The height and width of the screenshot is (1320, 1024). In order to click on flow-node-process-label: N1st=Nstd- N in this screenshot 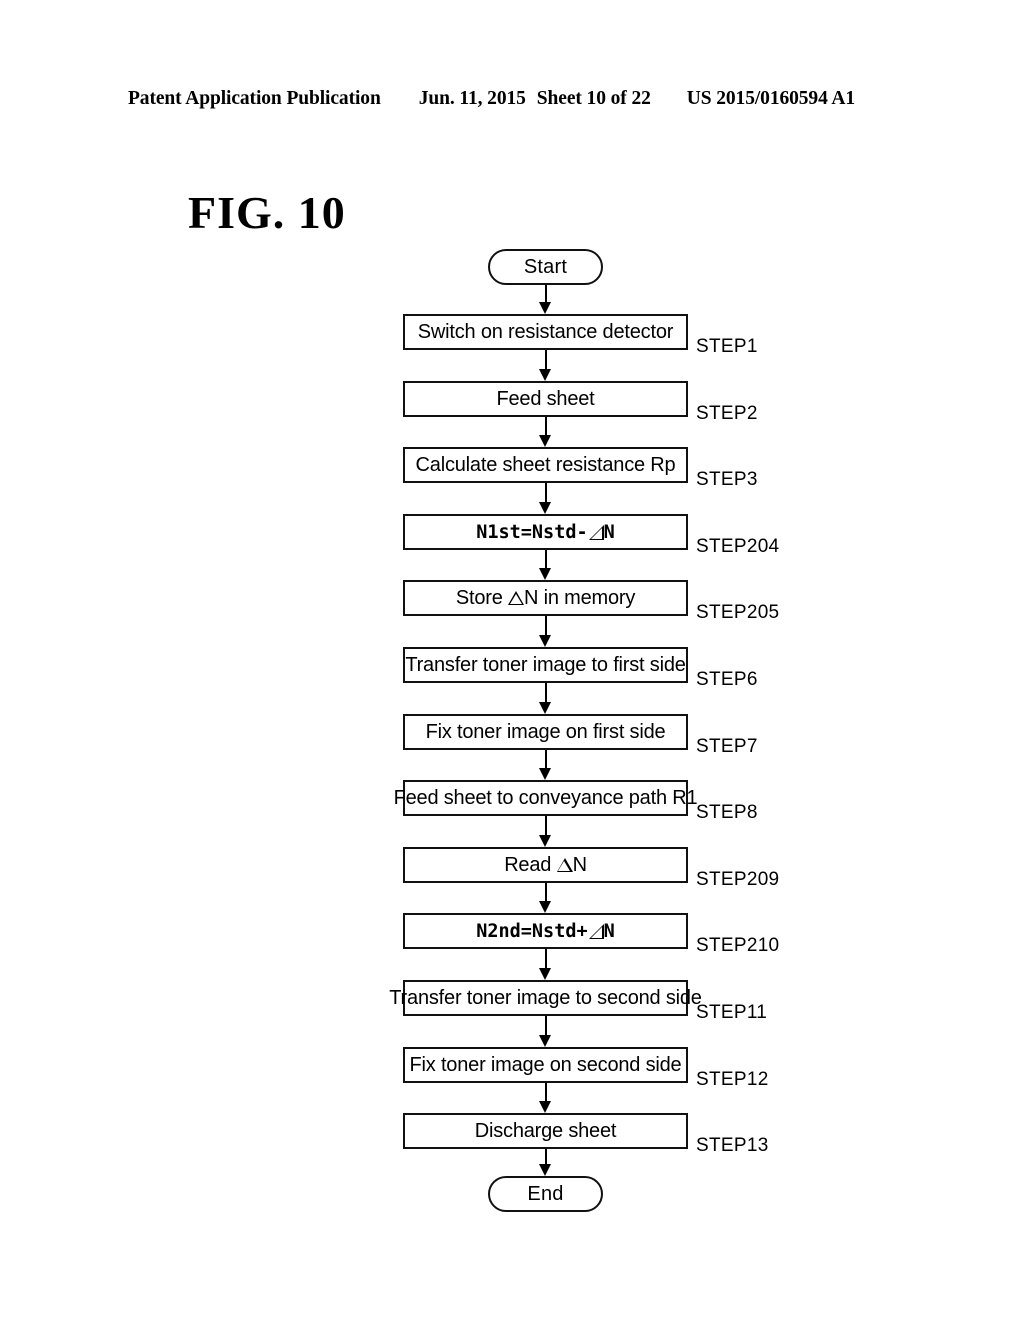, I will do `click(545, 532)`.